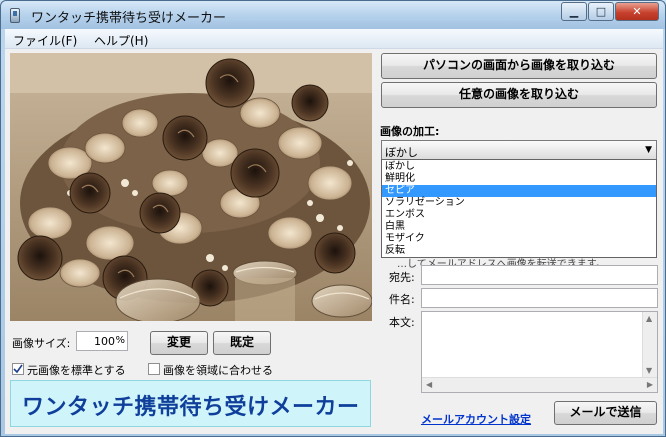  I want to click on image-processing-selected: ぼかし, so click(401, 152).